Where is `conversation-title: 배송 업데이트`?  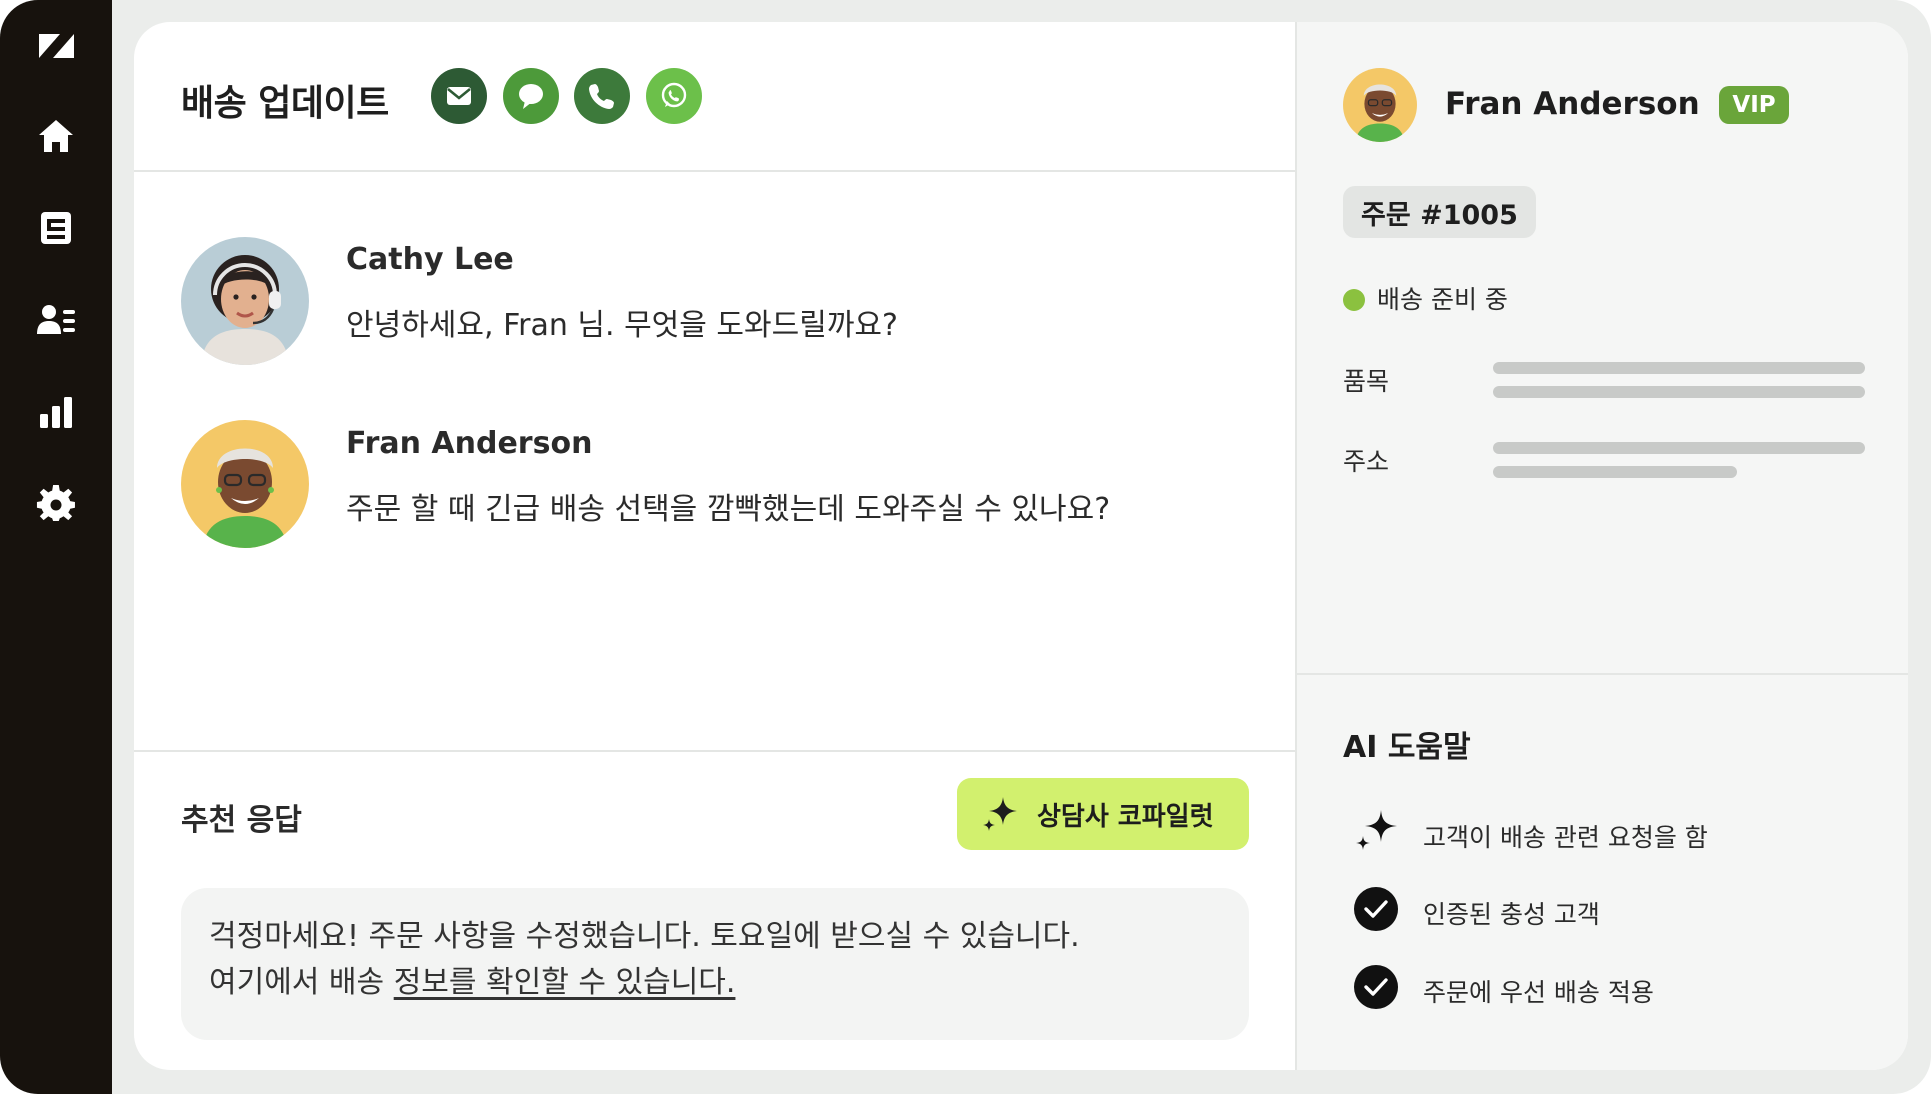
conversation-title: 배송 업데이트 is located at coordinates (285, 103).